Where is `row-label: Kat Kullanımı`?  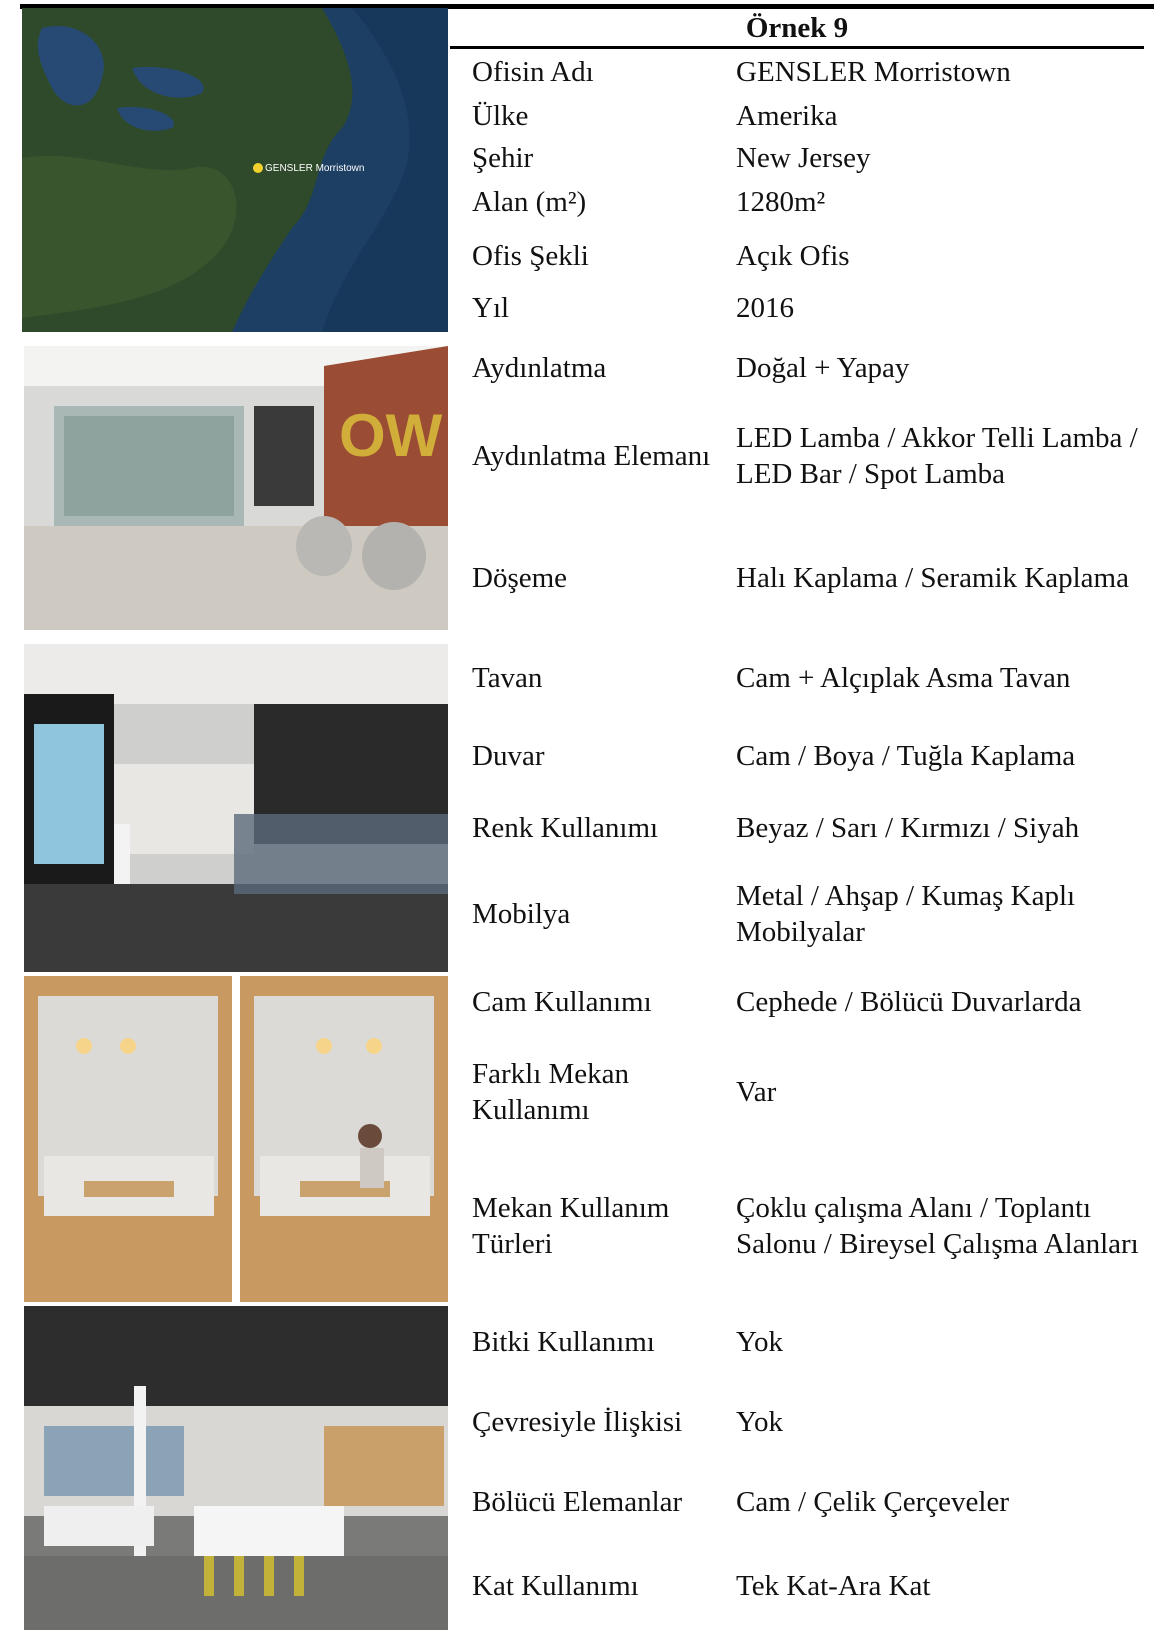 row-label: Kat Kullanımı is located at coordinates (555, 1586).